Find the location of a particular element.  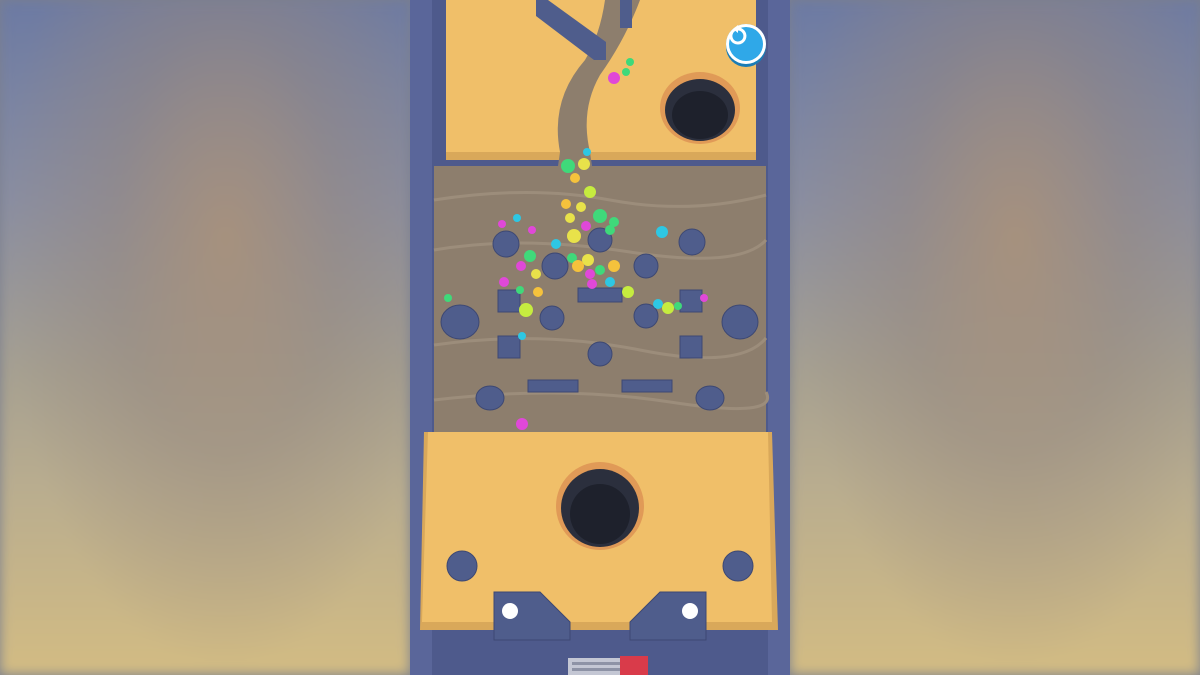

goal-hole is located at coordinates (600, 506).